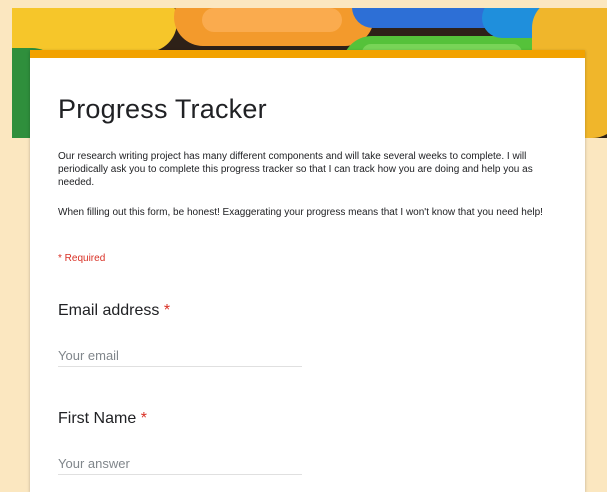 Image resolution: width=607 pixels, height=492 pixels. I want to click on question-first-name-label: First Name *, so click(102, 419).